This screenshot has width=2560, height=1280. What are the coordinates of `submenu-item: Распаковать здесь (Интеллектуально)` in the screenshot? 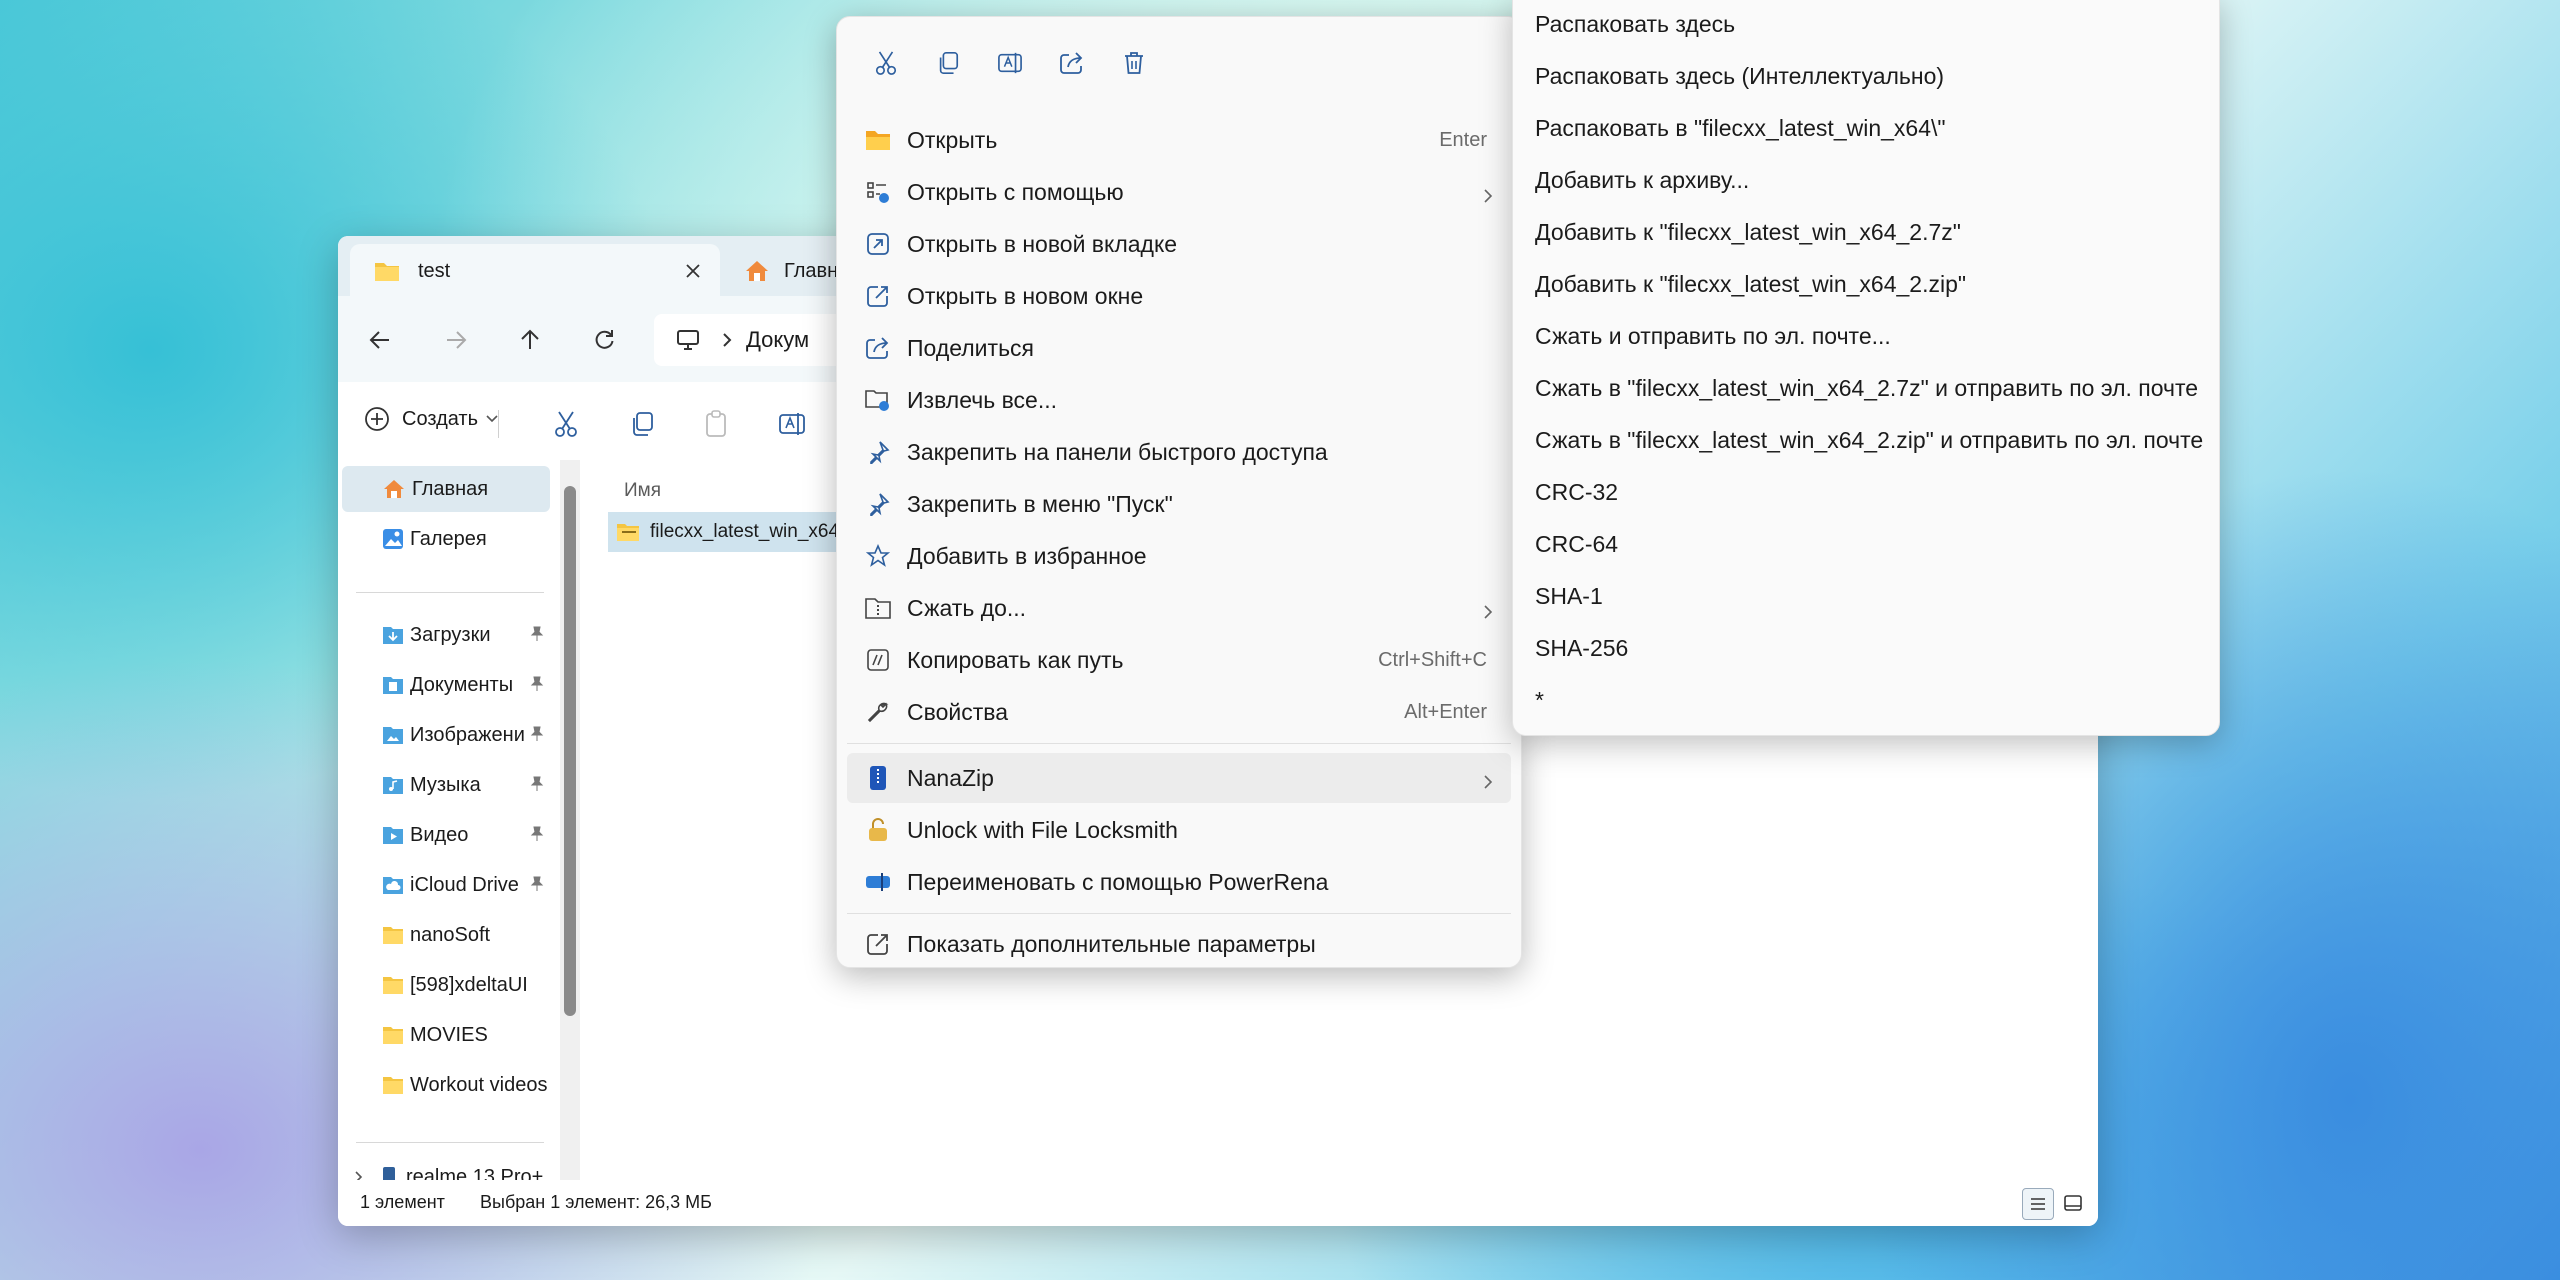 It's located at (1739, 76).